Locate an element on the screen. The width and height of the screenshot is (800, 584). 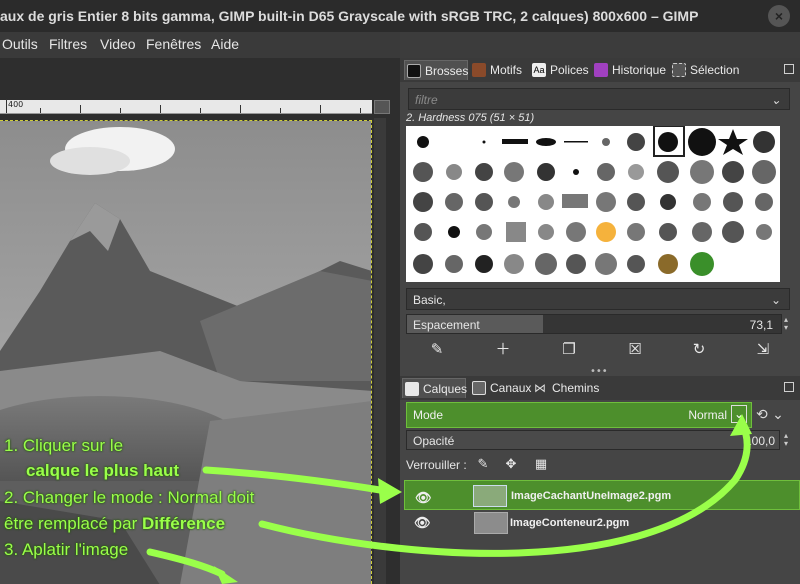
tab-layers: Calques is located at coordinates (434, 388).